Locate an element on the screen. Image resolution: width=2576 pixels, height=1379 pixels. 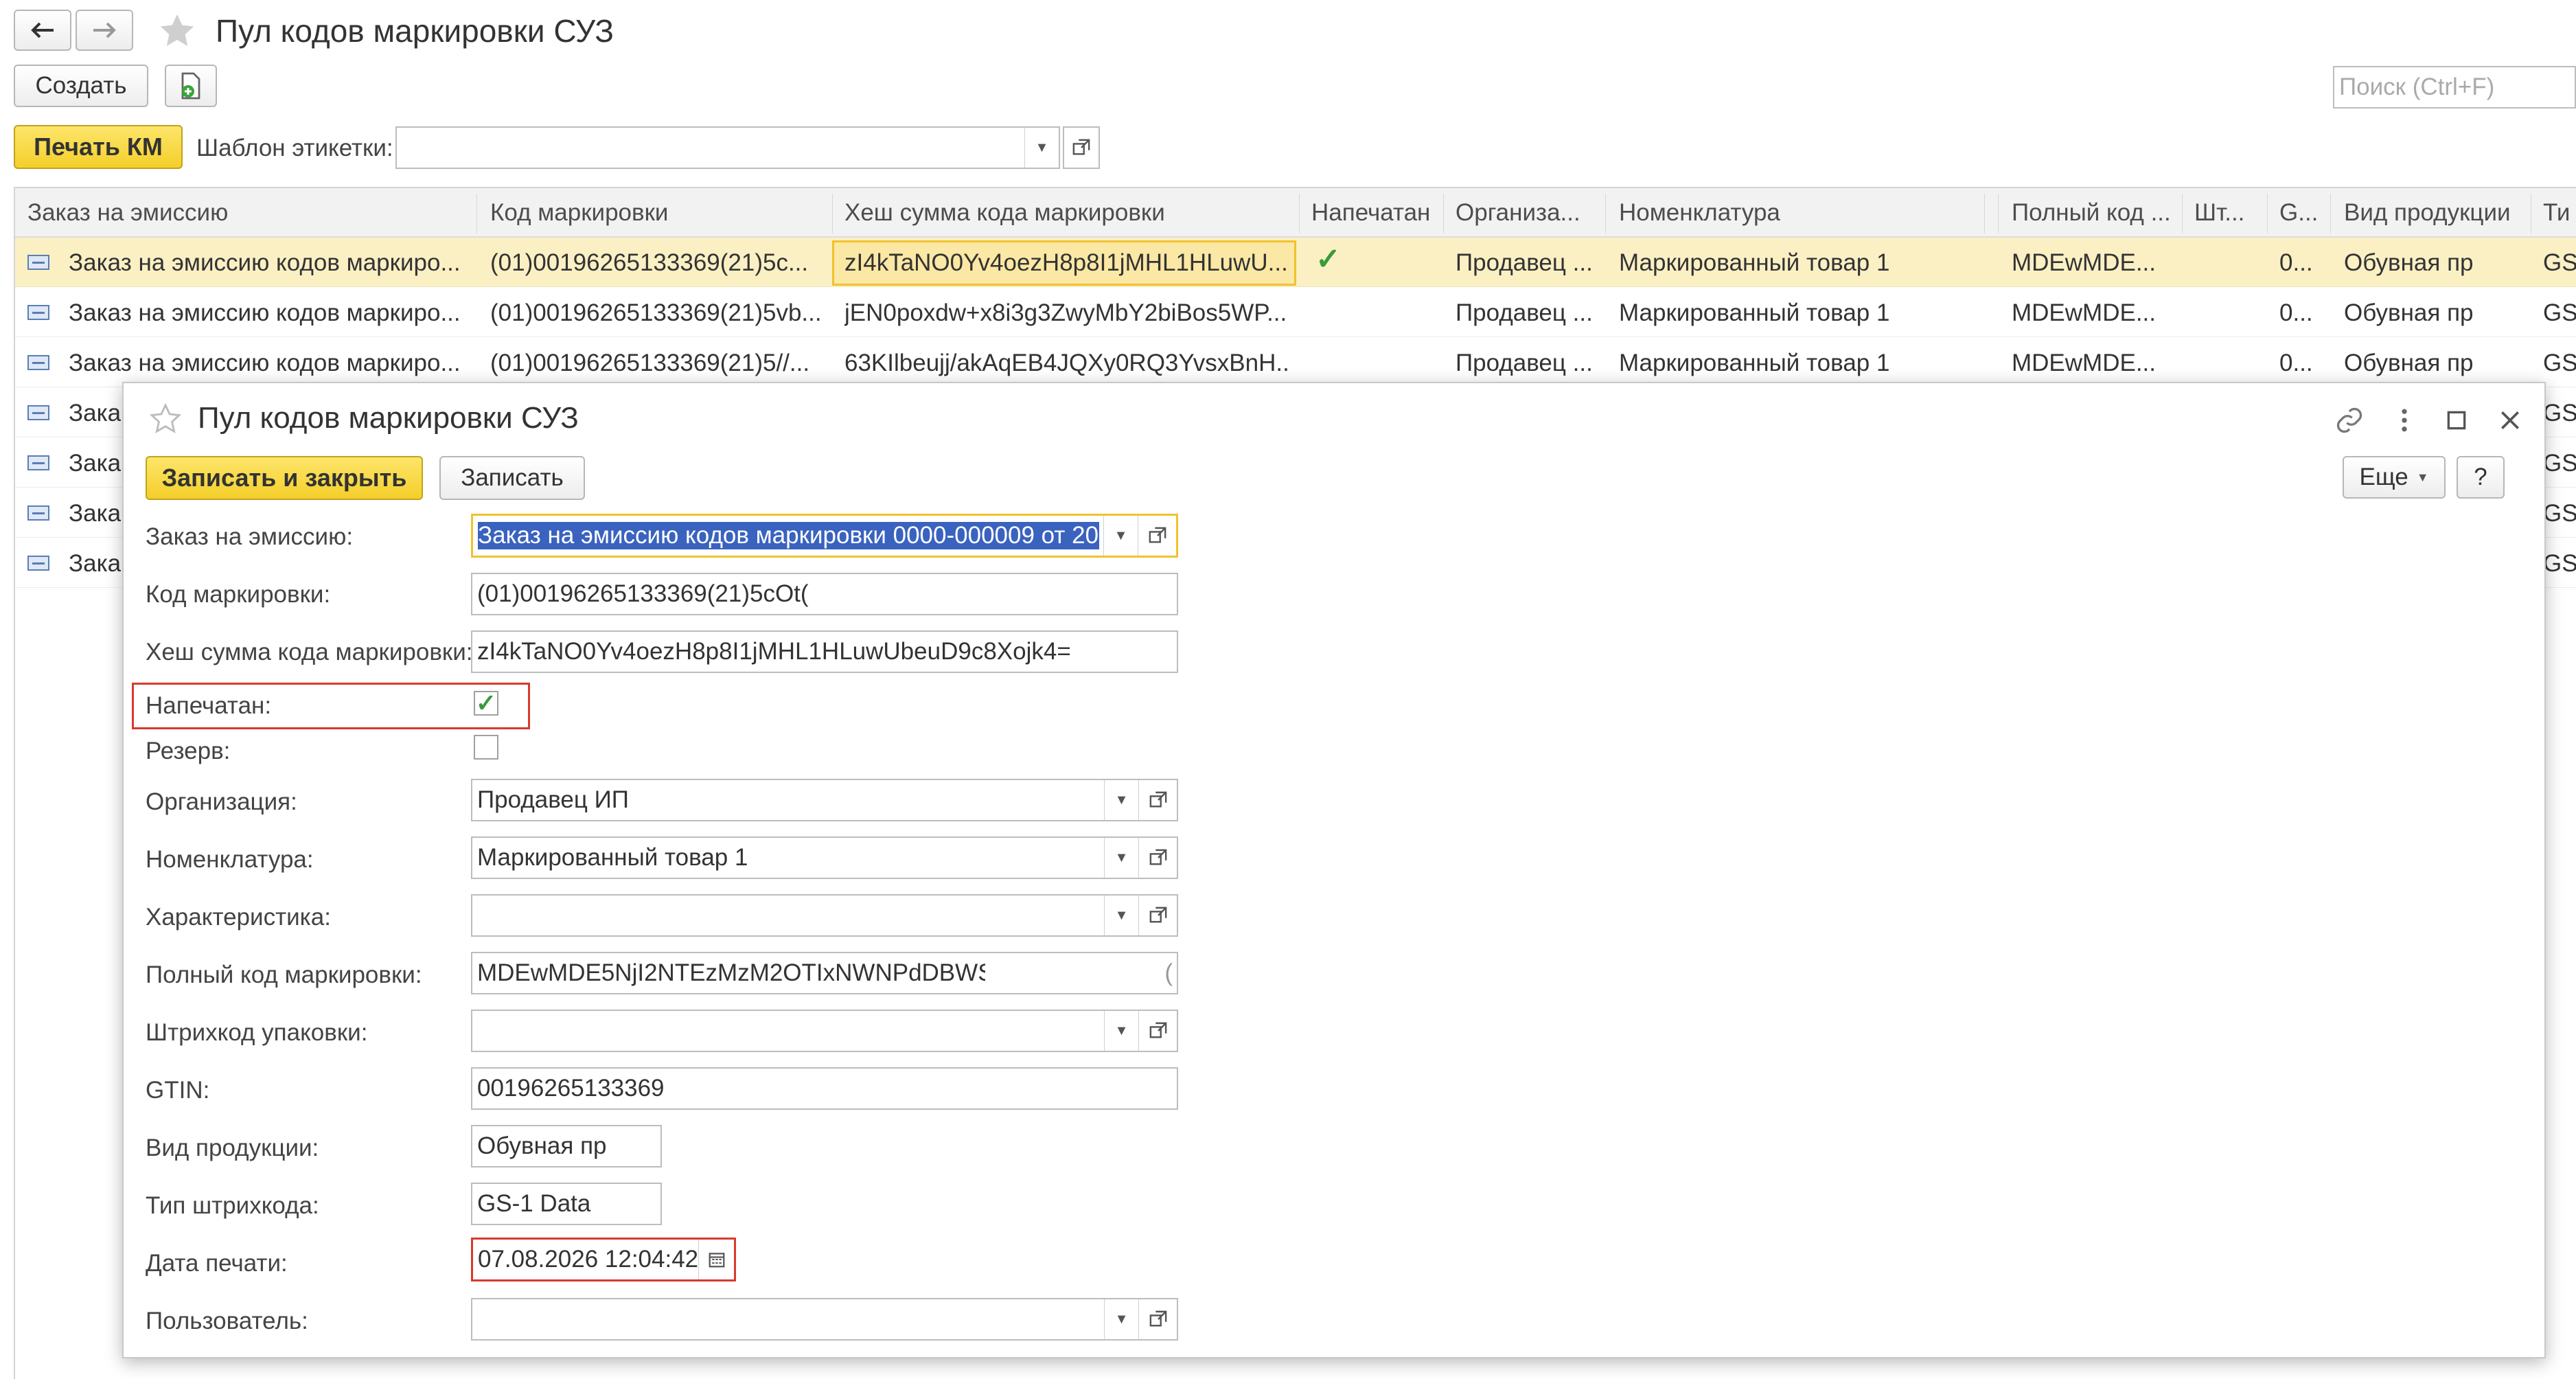
org-label: Организация: is located at coordinates (221, 801).